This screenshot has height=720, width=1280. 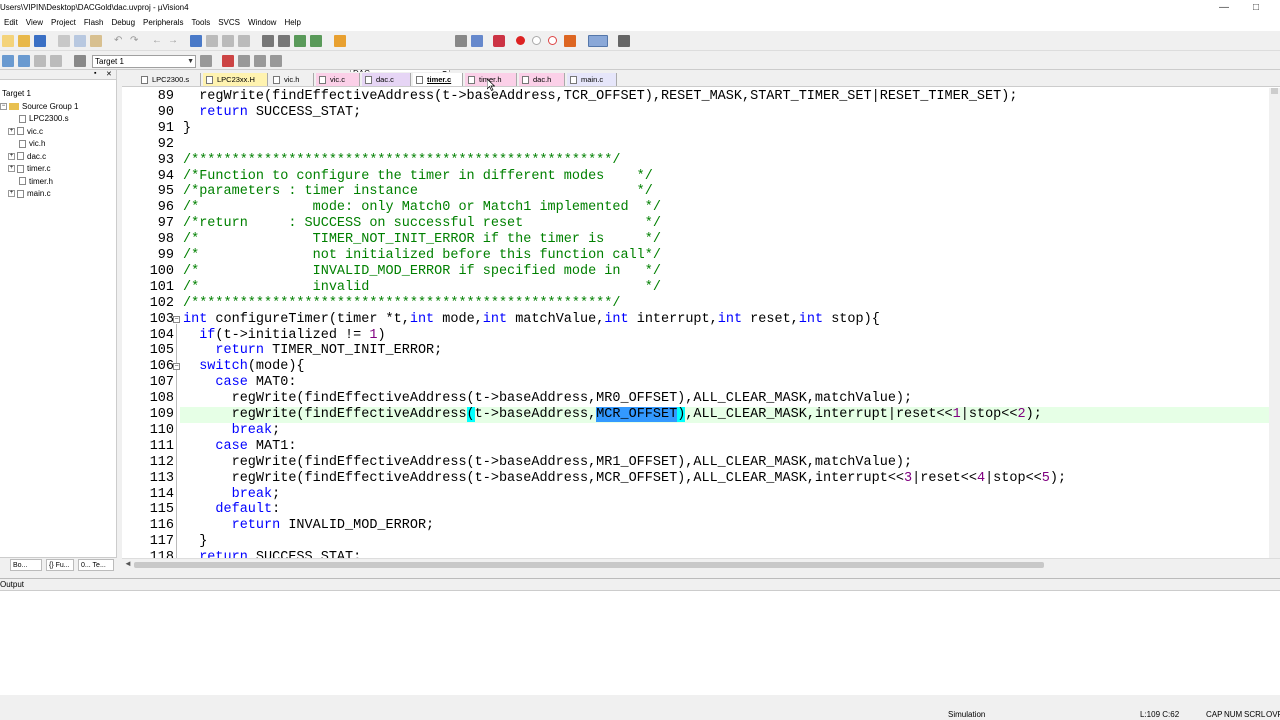 What do you see at coordinates (235, 79) in the screenshot?
I see `tab-lpc23xx-h: LPC23xx.H` at bounding box center [235, 79].